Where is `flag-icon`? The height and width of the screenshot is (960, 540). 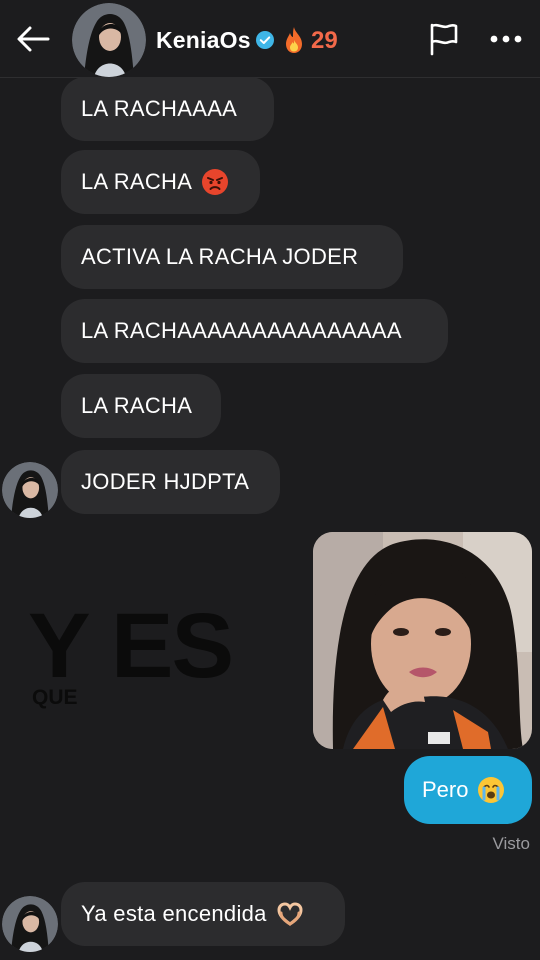 flag-icon is located at coordinates (444, 39).